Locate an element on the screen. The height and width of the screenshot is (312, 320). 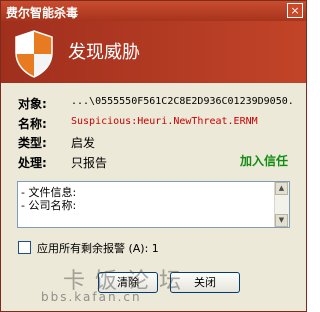
scrollbar: ▲ ▼ is located at coordinates (281, 204).